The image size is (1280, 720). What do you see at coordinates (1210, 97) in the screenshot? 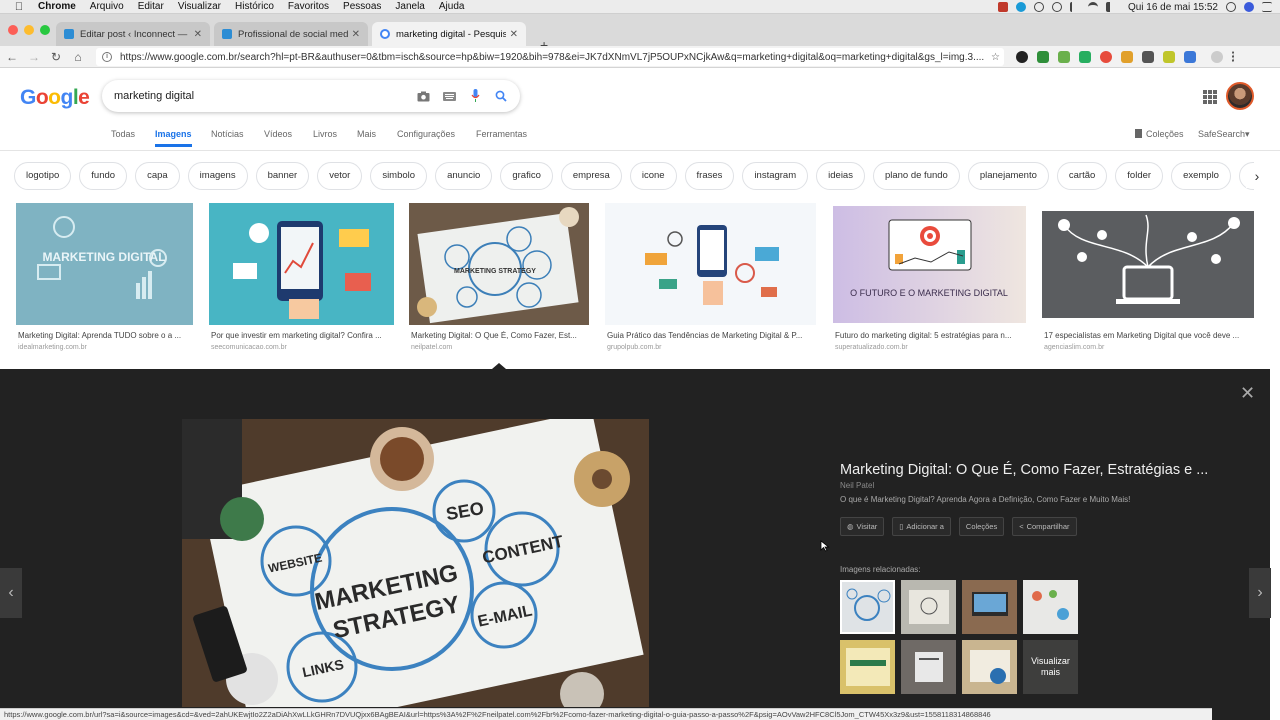
I see `google-apps-icon` at bounding box center [1210, 97].